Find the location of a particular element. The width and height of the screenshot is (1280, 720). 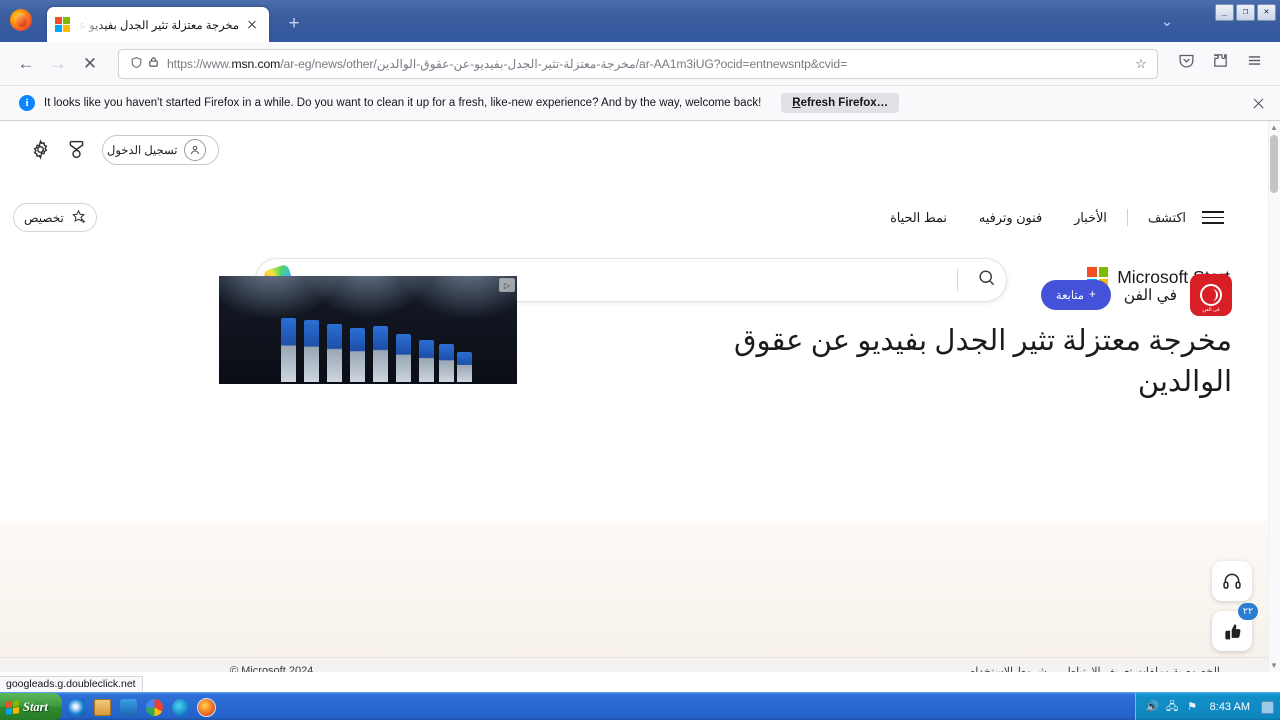

save-to-pocket-icon is located at coordinates (1186, 64).